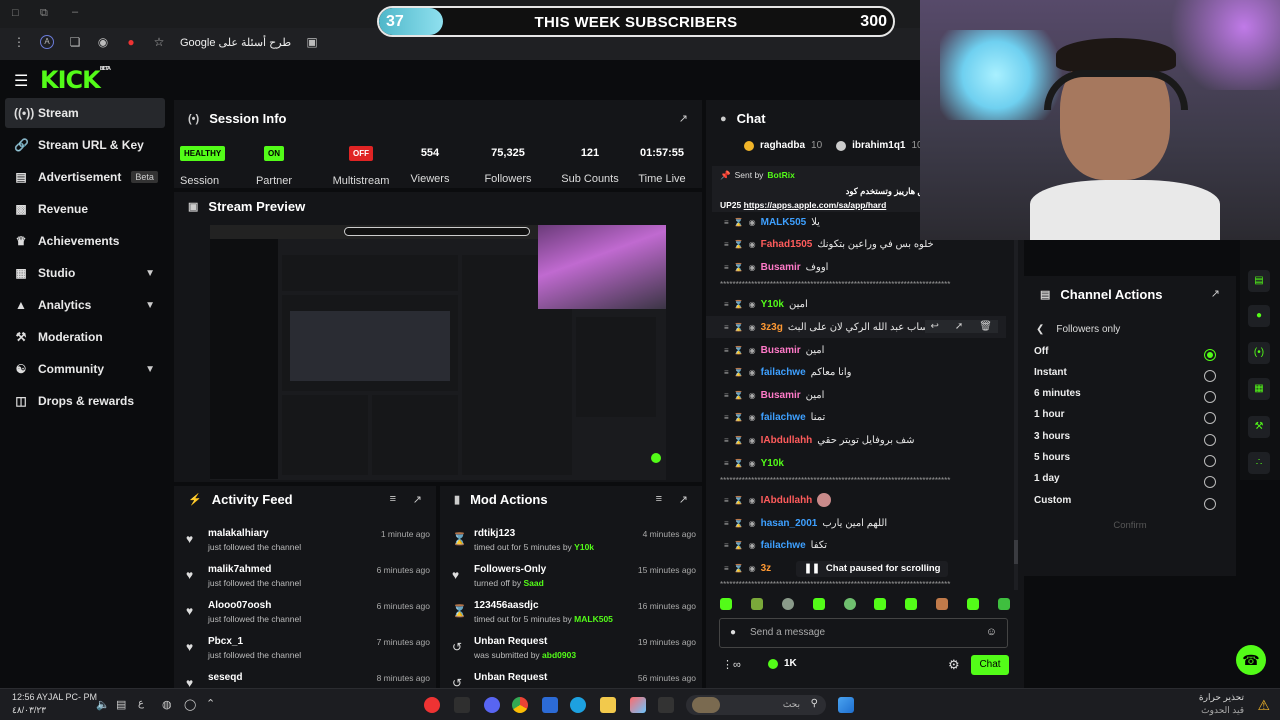 The width and height of the screenshot is (1280, 720). I want to click on chat-icon: ●, so click(1259, 316).